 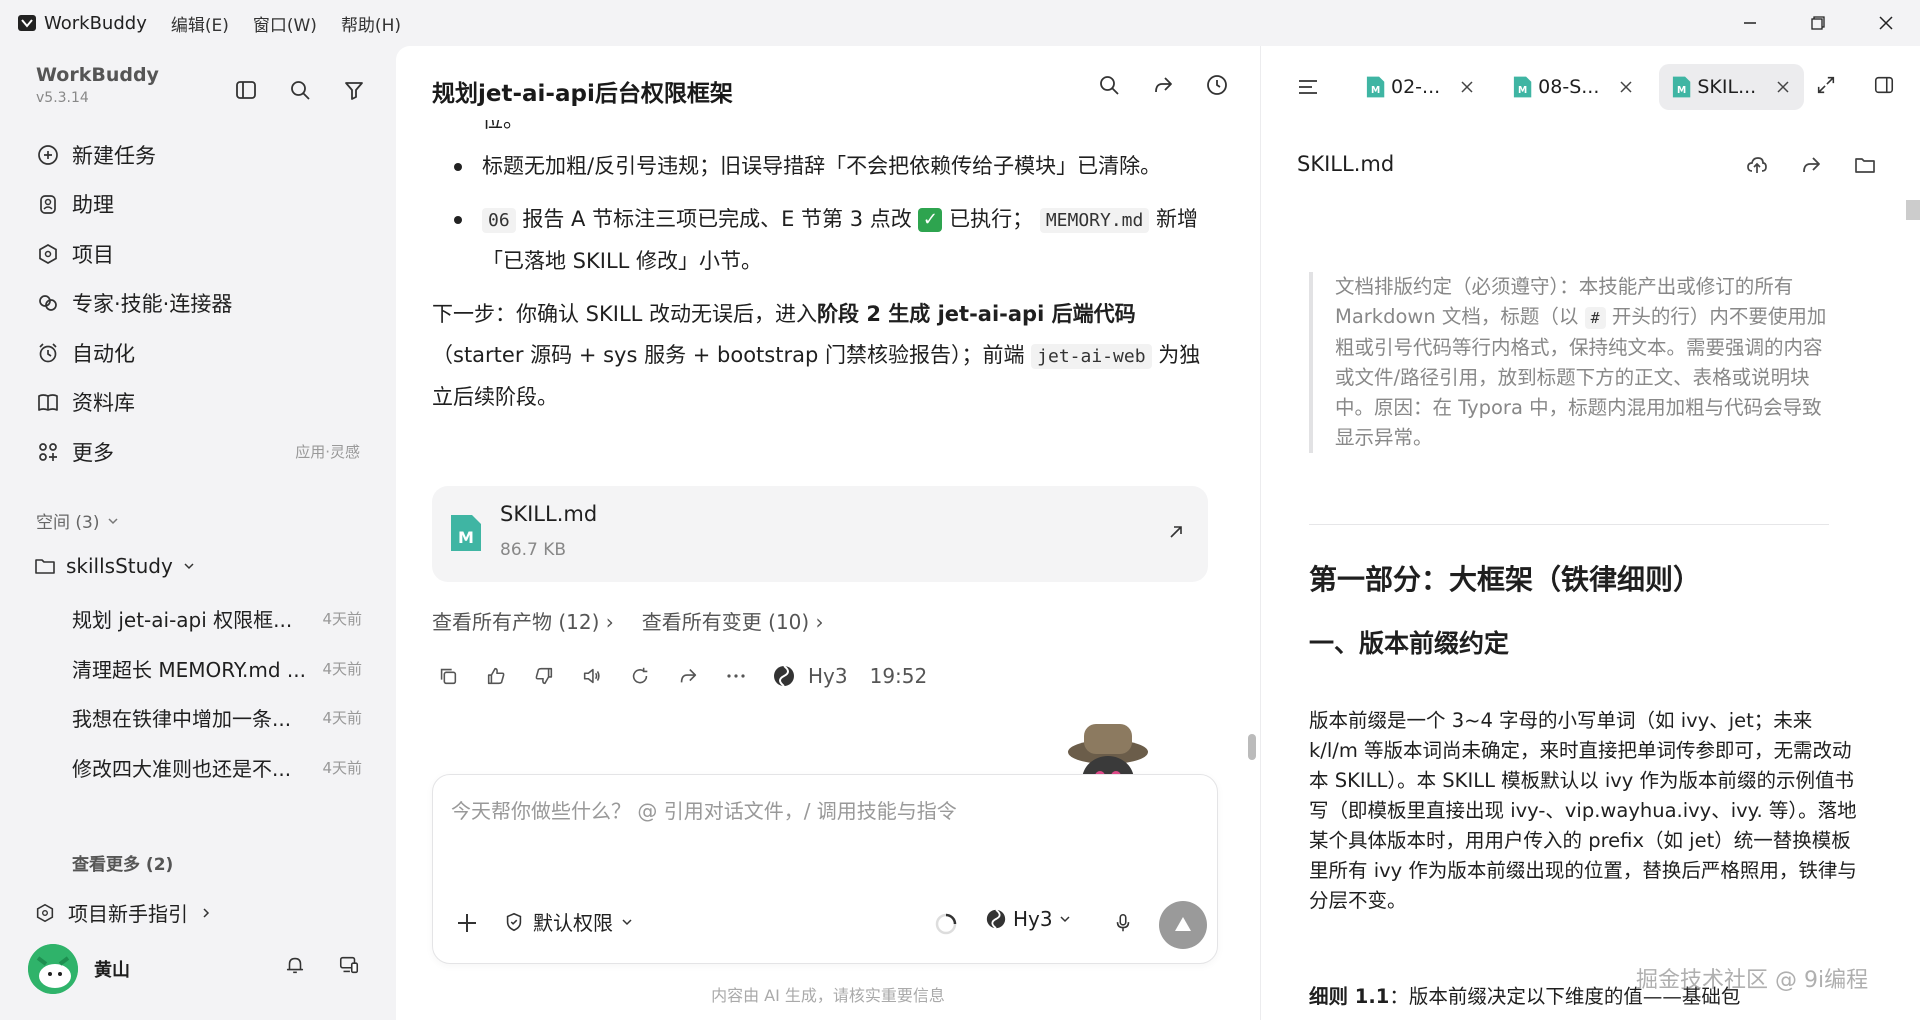 I want to click on menu-help: 帮助(H), so click(x=371, y=23).